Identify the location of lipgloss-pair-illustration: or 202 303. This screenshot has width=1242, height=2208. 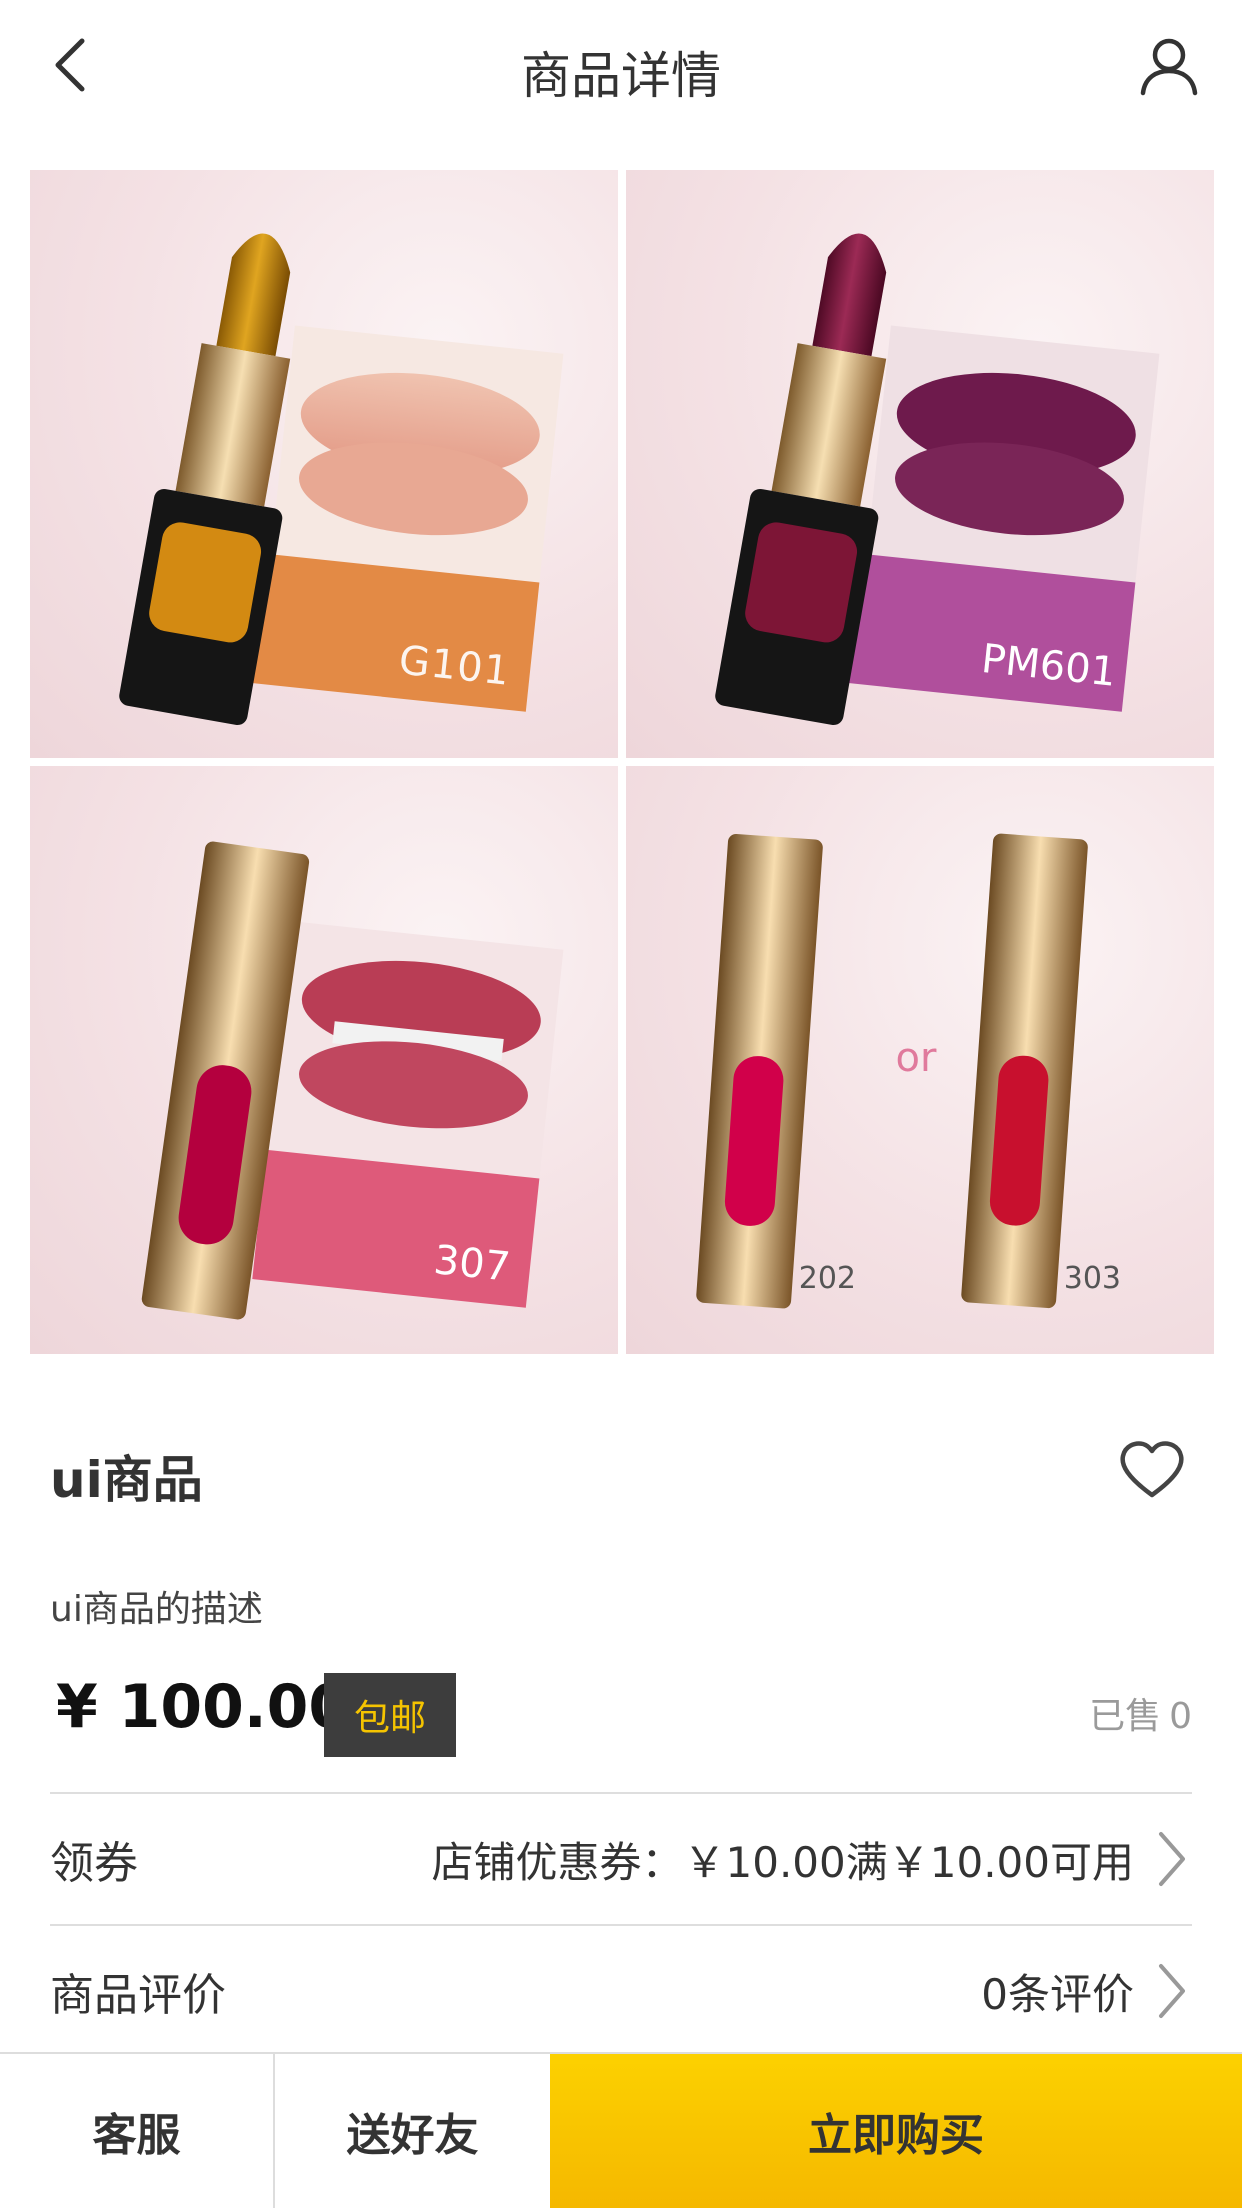
(908, 1071).